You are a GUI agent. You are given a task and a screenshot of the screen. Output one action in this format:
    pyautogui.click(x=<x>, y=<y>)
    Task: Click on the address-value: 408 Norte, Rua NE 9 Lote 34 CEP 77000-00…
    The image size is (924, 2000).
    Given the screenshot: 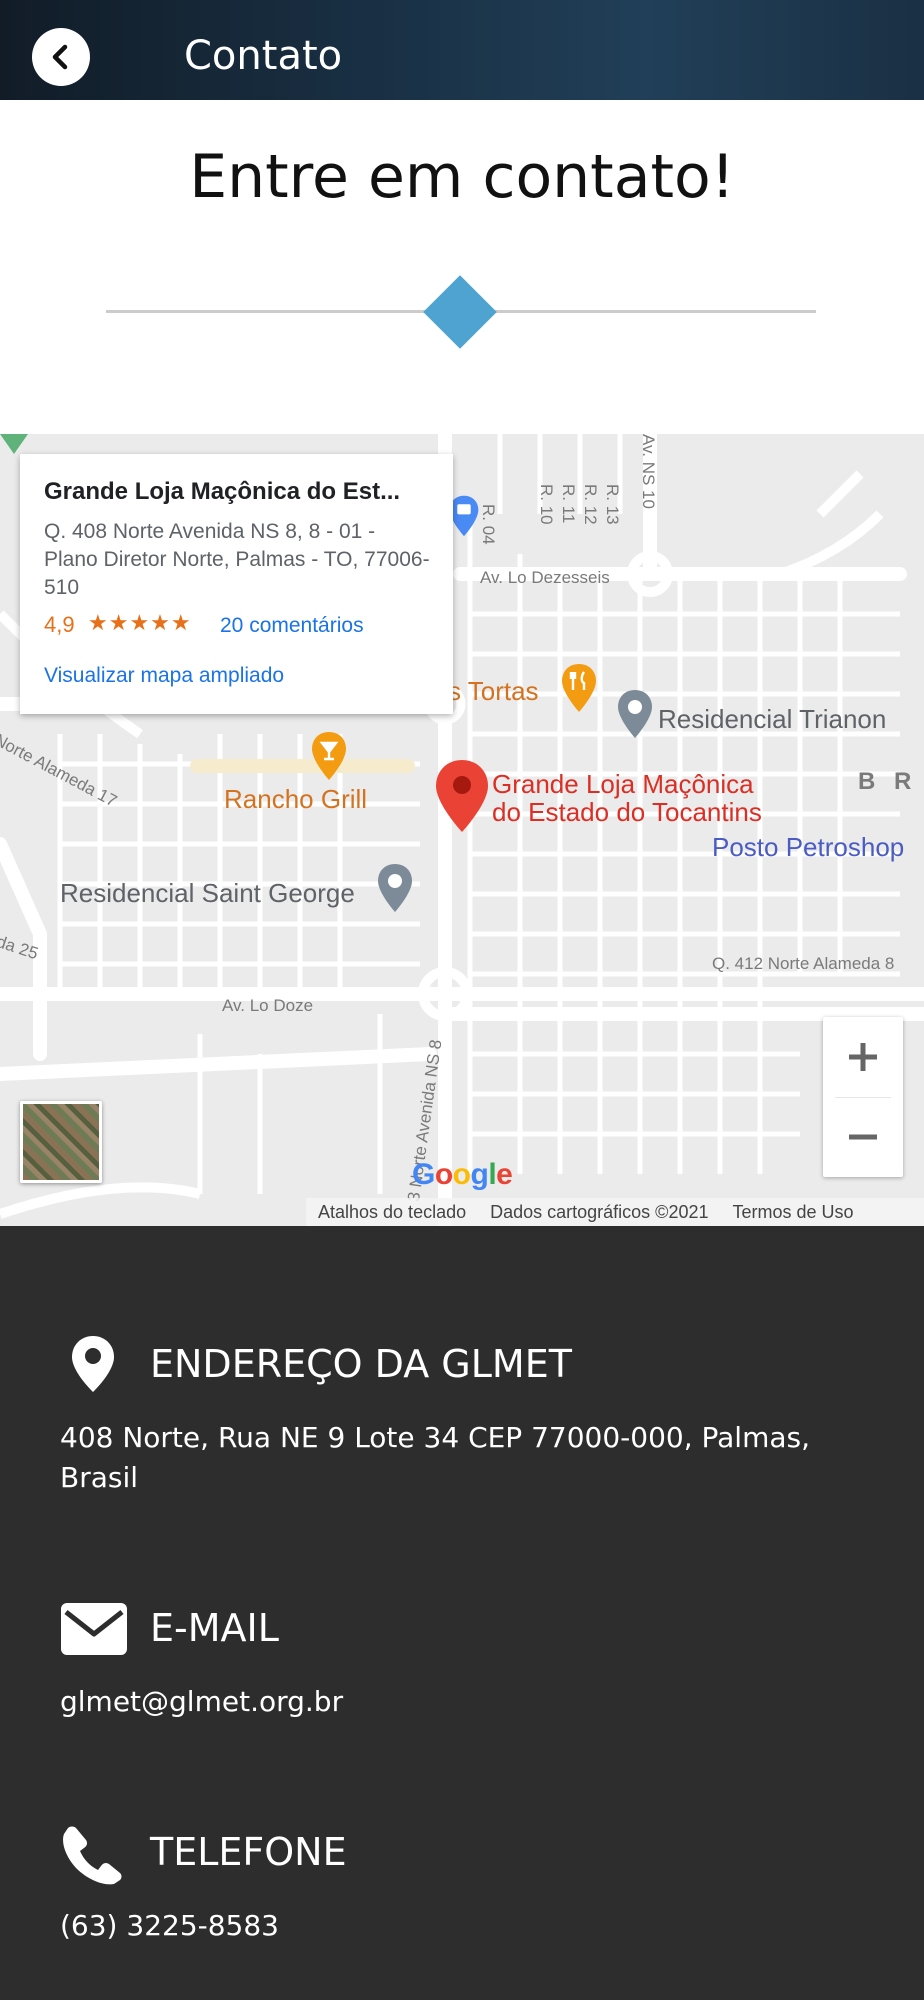 What is the action you would take?
    pyautogui.click(x=435, y=1457)
    